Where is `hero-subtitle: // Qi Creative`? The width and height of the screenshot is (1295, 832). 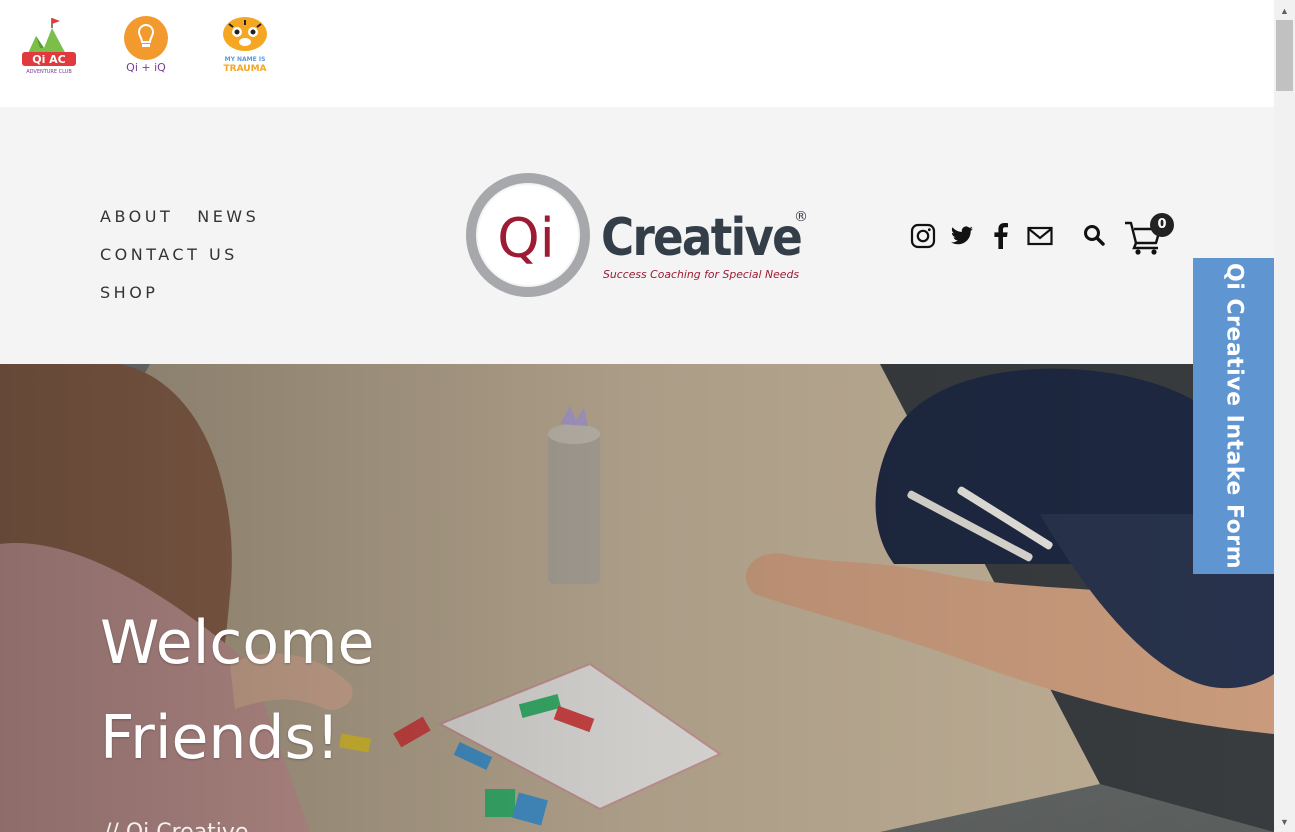 hero-subtitle: // Qi Creative is located at coordinates (176, 826).